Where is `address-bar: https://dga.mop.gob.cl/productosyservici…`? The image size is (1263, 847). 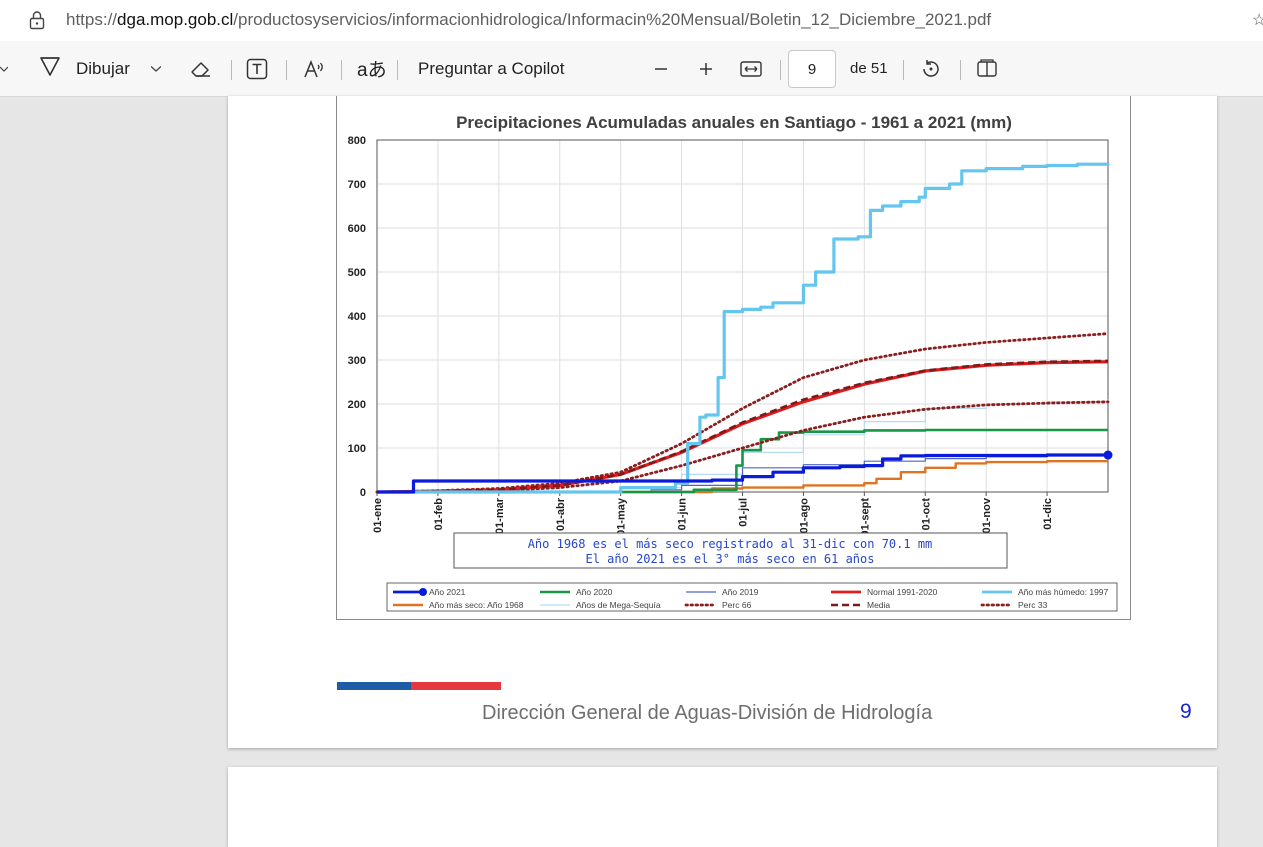
address-bar: https://dga.mop.gob.cl/productosyservici… is located at coordinates (631, 20).